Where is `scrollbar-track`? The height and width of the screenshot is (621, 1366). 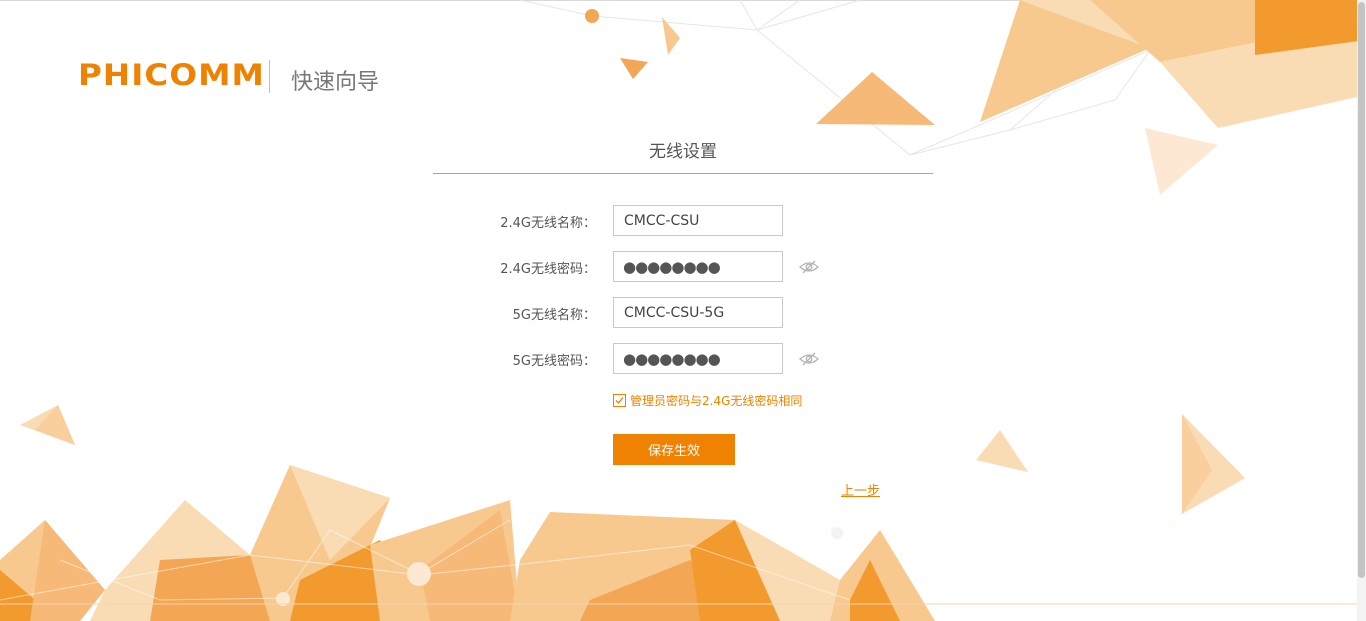
scrollbar-track is located at coordinates (1361, 310).